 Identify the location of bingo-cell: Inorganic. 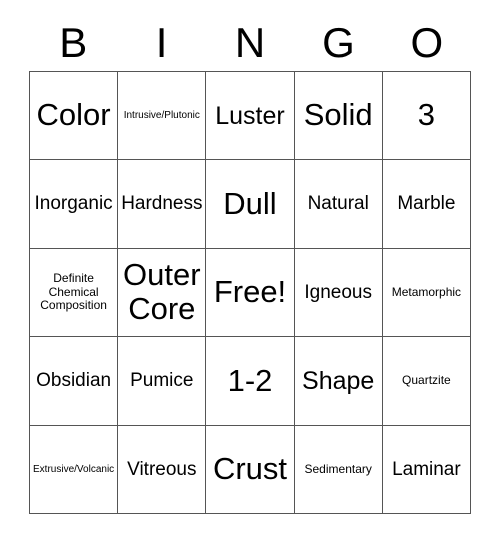
(74, 204).